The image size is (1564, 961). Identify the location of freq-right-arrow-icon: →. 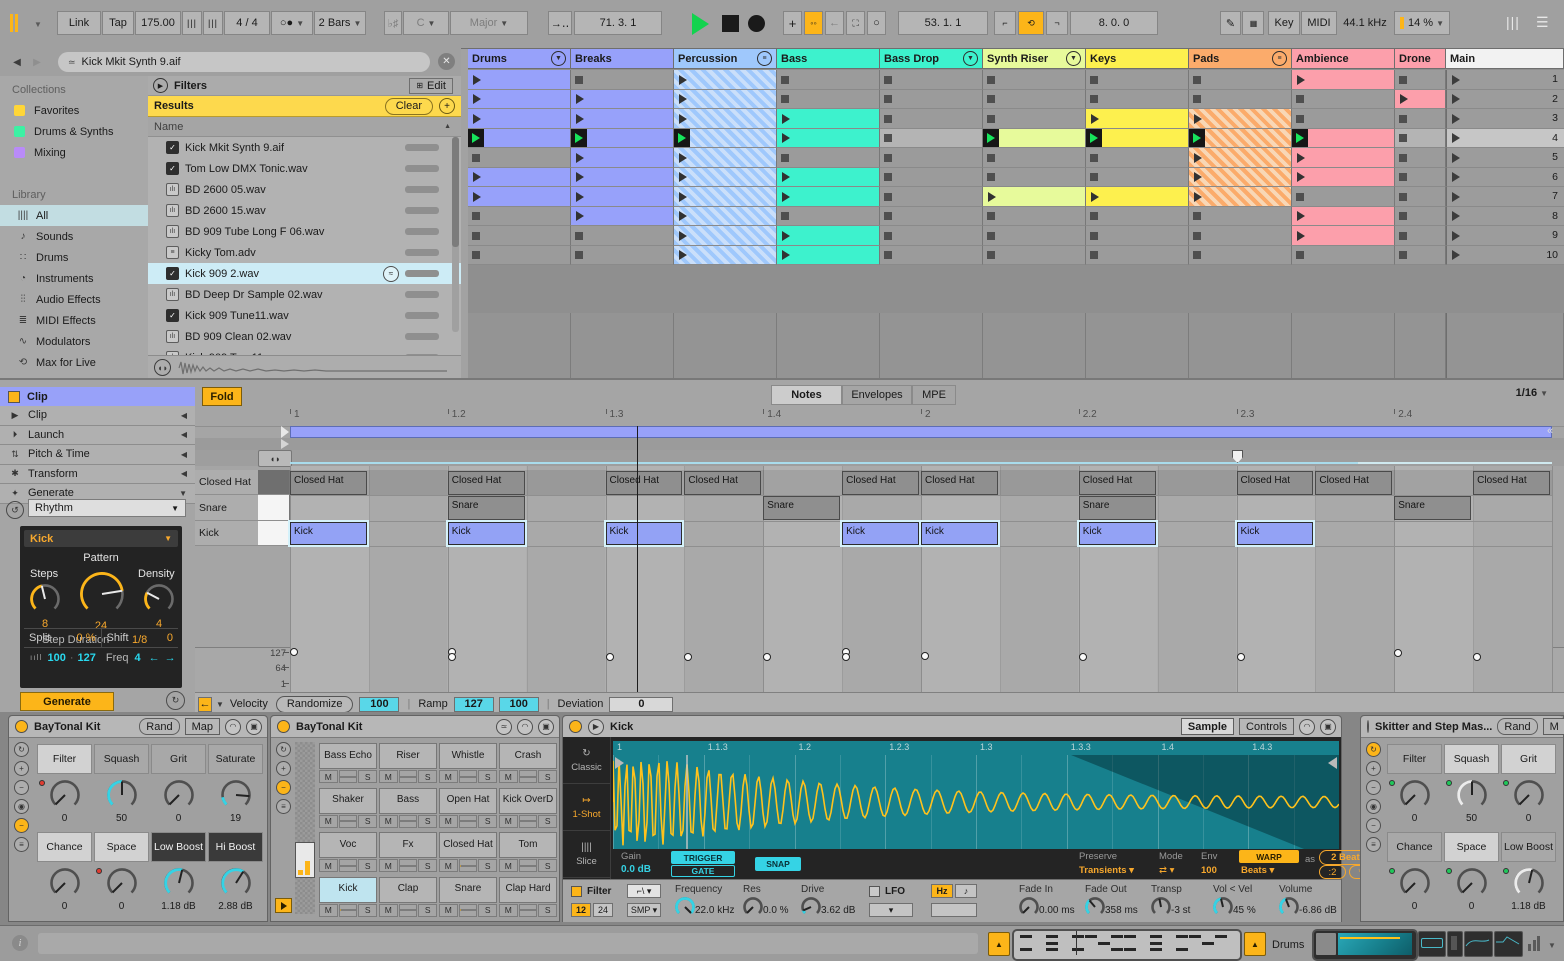
(170, 658).